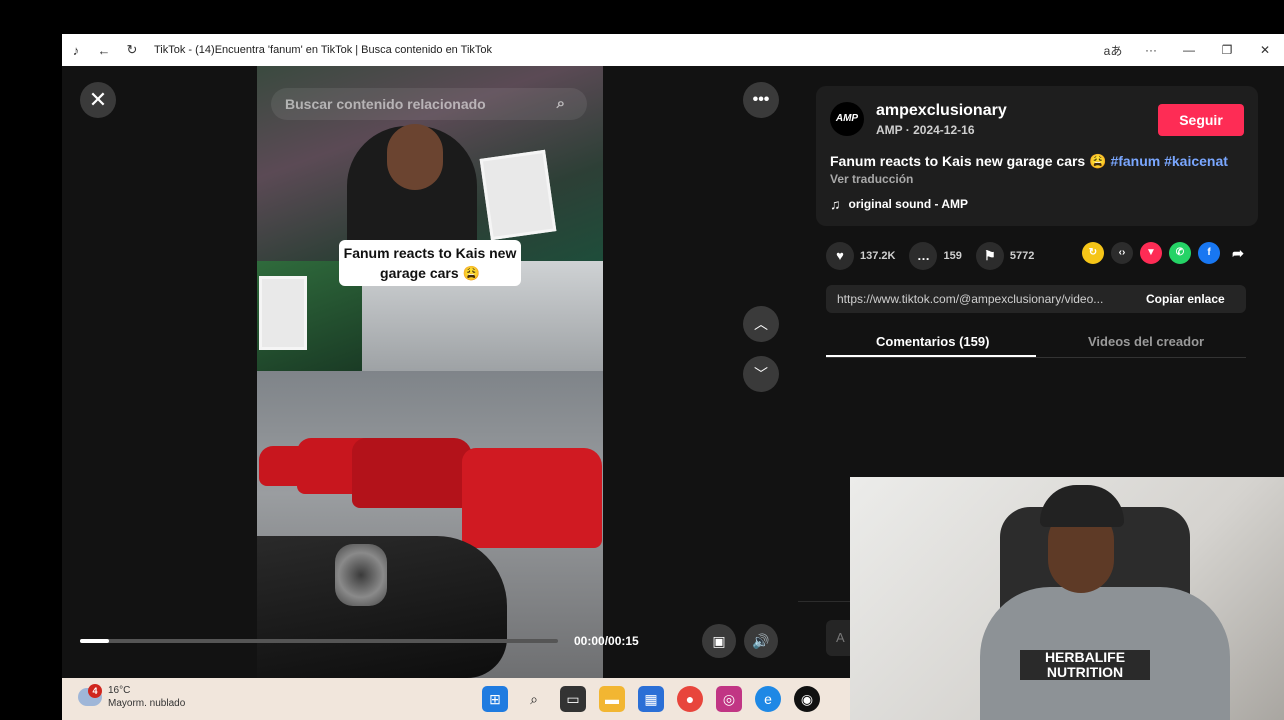 The image size is (1284, 720). I want to click on obs-icon: ◉, so click(807, 699).